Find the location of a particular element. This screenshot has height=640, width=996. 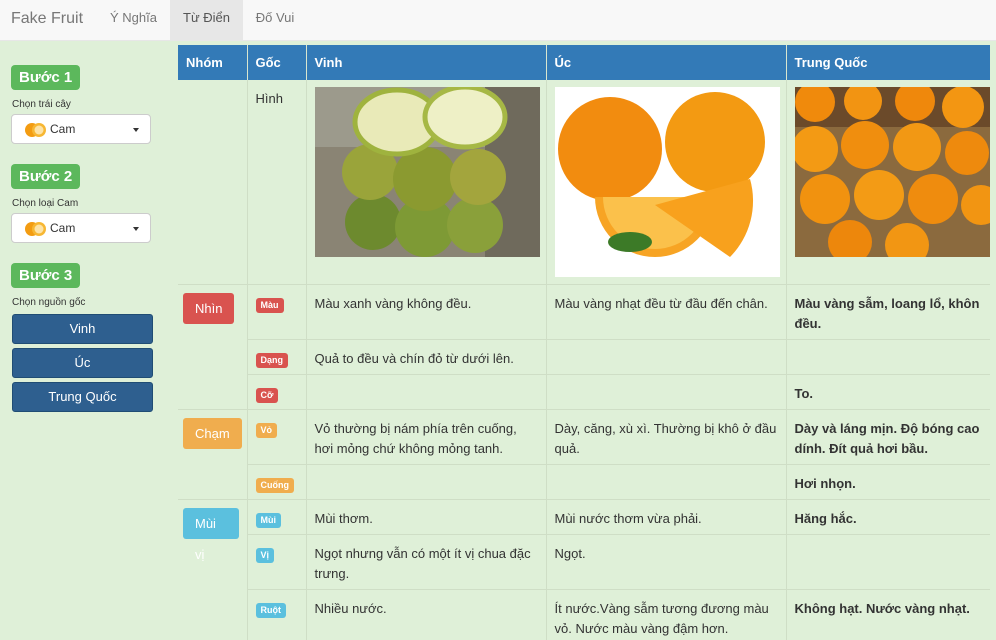

attr-badge-dang: Dạng is located at coordinates (271, 360).